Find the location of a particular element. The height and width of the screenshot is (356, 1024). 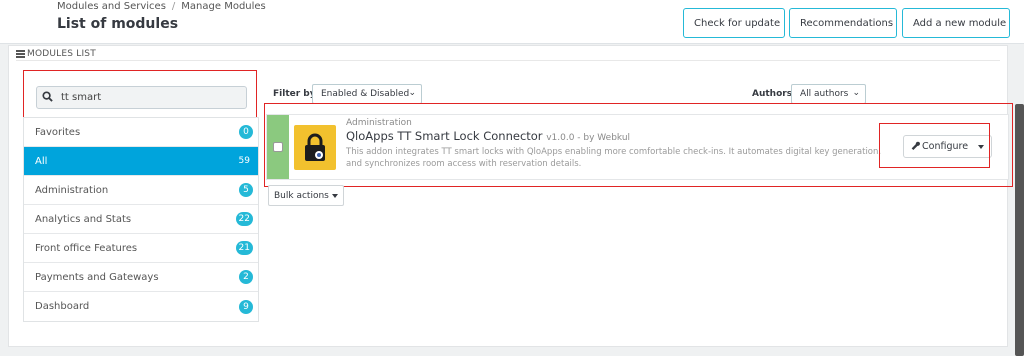

category-analytics-and-stats: Analytics and Stats 22 is located at coordinates (141, 219).